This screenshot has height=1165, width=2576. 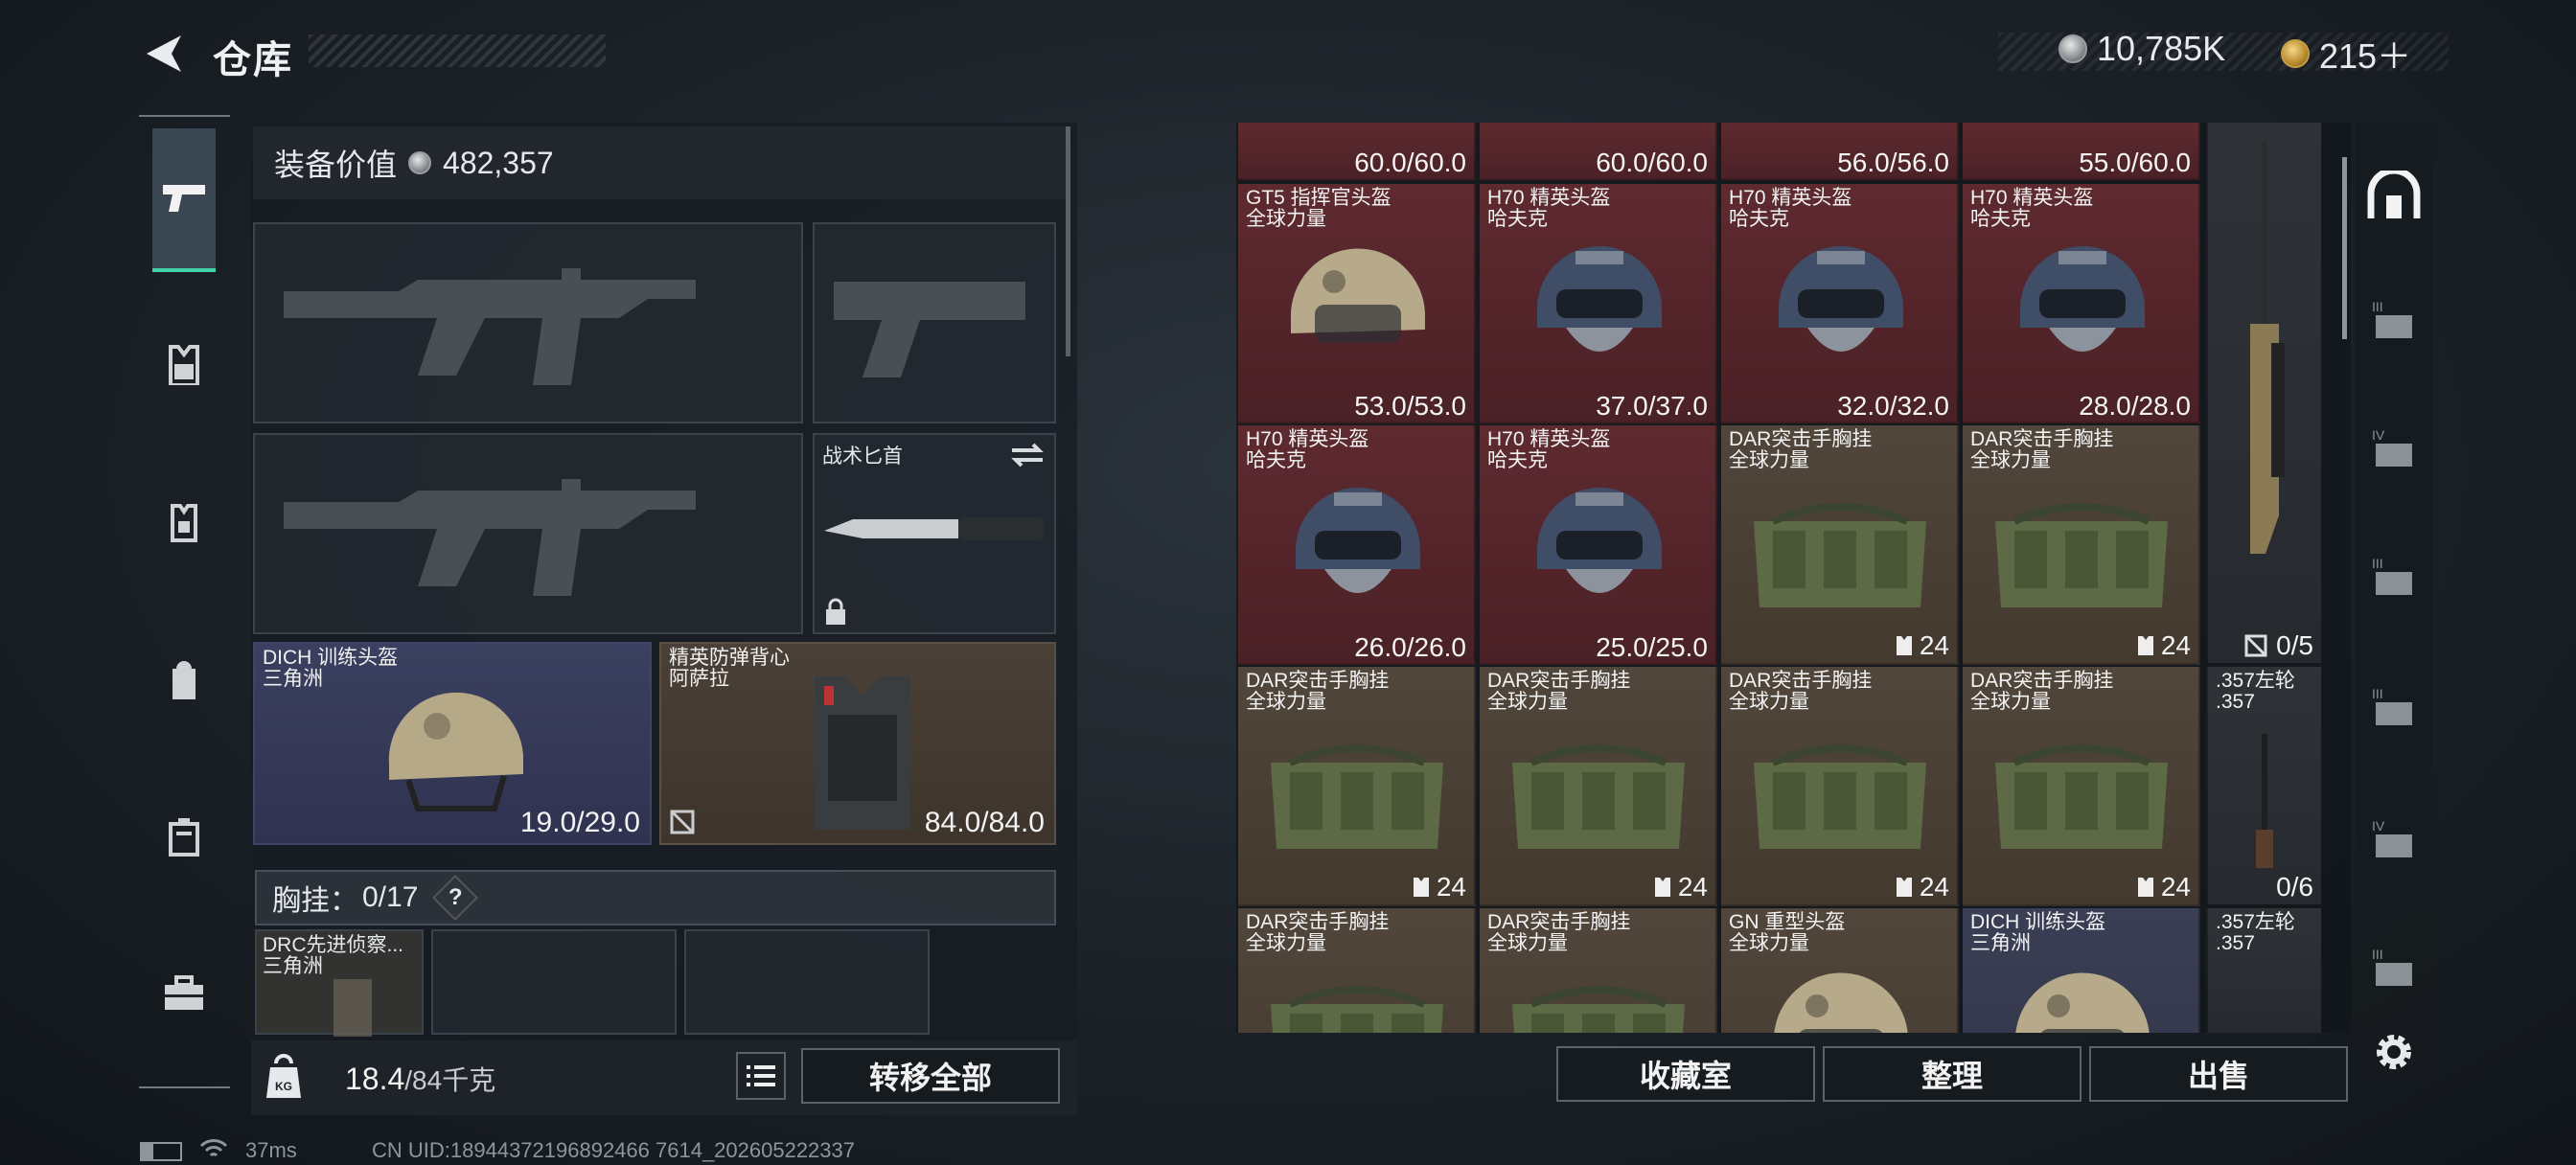 I want to click on chest-rig-header: 胸挂： 0/17 ?, so click(x=655, y=898).